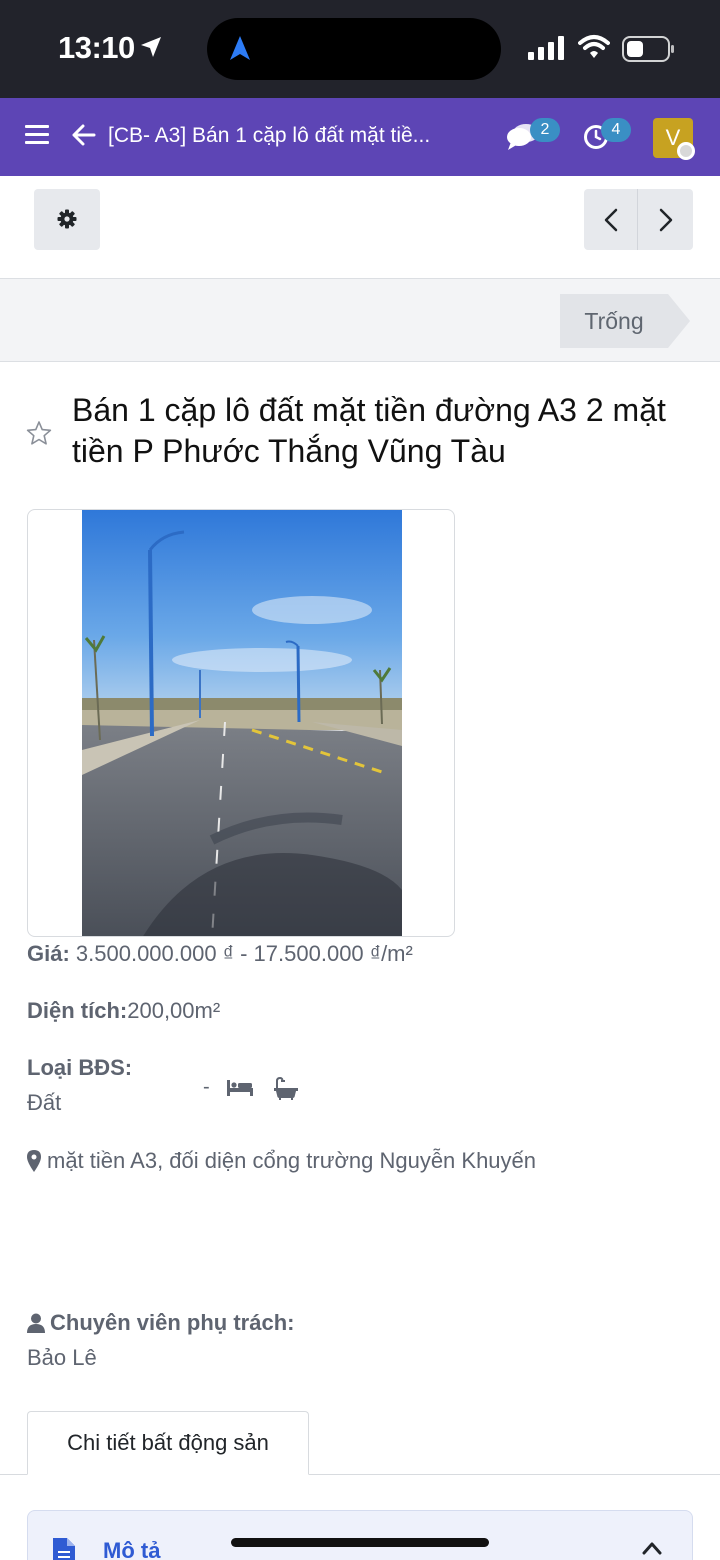  What do you see at coordinates (84, 137) in the screenshot?
I see `back-arrow-icon` at bounding box center [84, 137].